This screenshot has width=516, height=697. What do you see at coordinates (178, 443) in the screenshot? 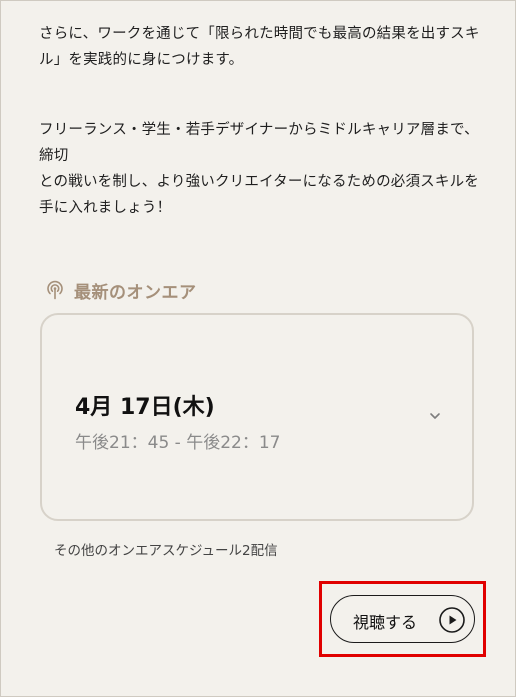
I see `onair-time: 午後21：45 - 午後22：17` at bounding box center [178, 443].